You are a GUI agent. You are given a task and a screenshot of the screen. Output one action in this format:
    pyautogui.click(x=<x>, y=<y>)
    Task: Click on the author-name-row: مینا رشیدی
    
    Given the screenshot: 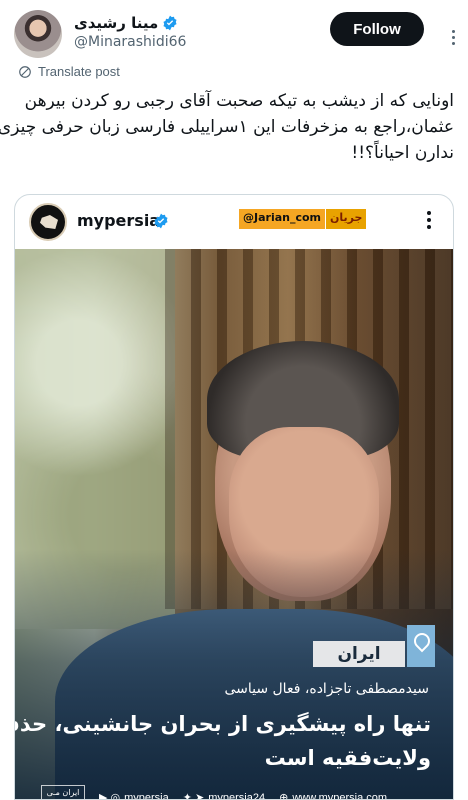 What is the action you would take?
    pyautogui.click(x=126, y=23)
    